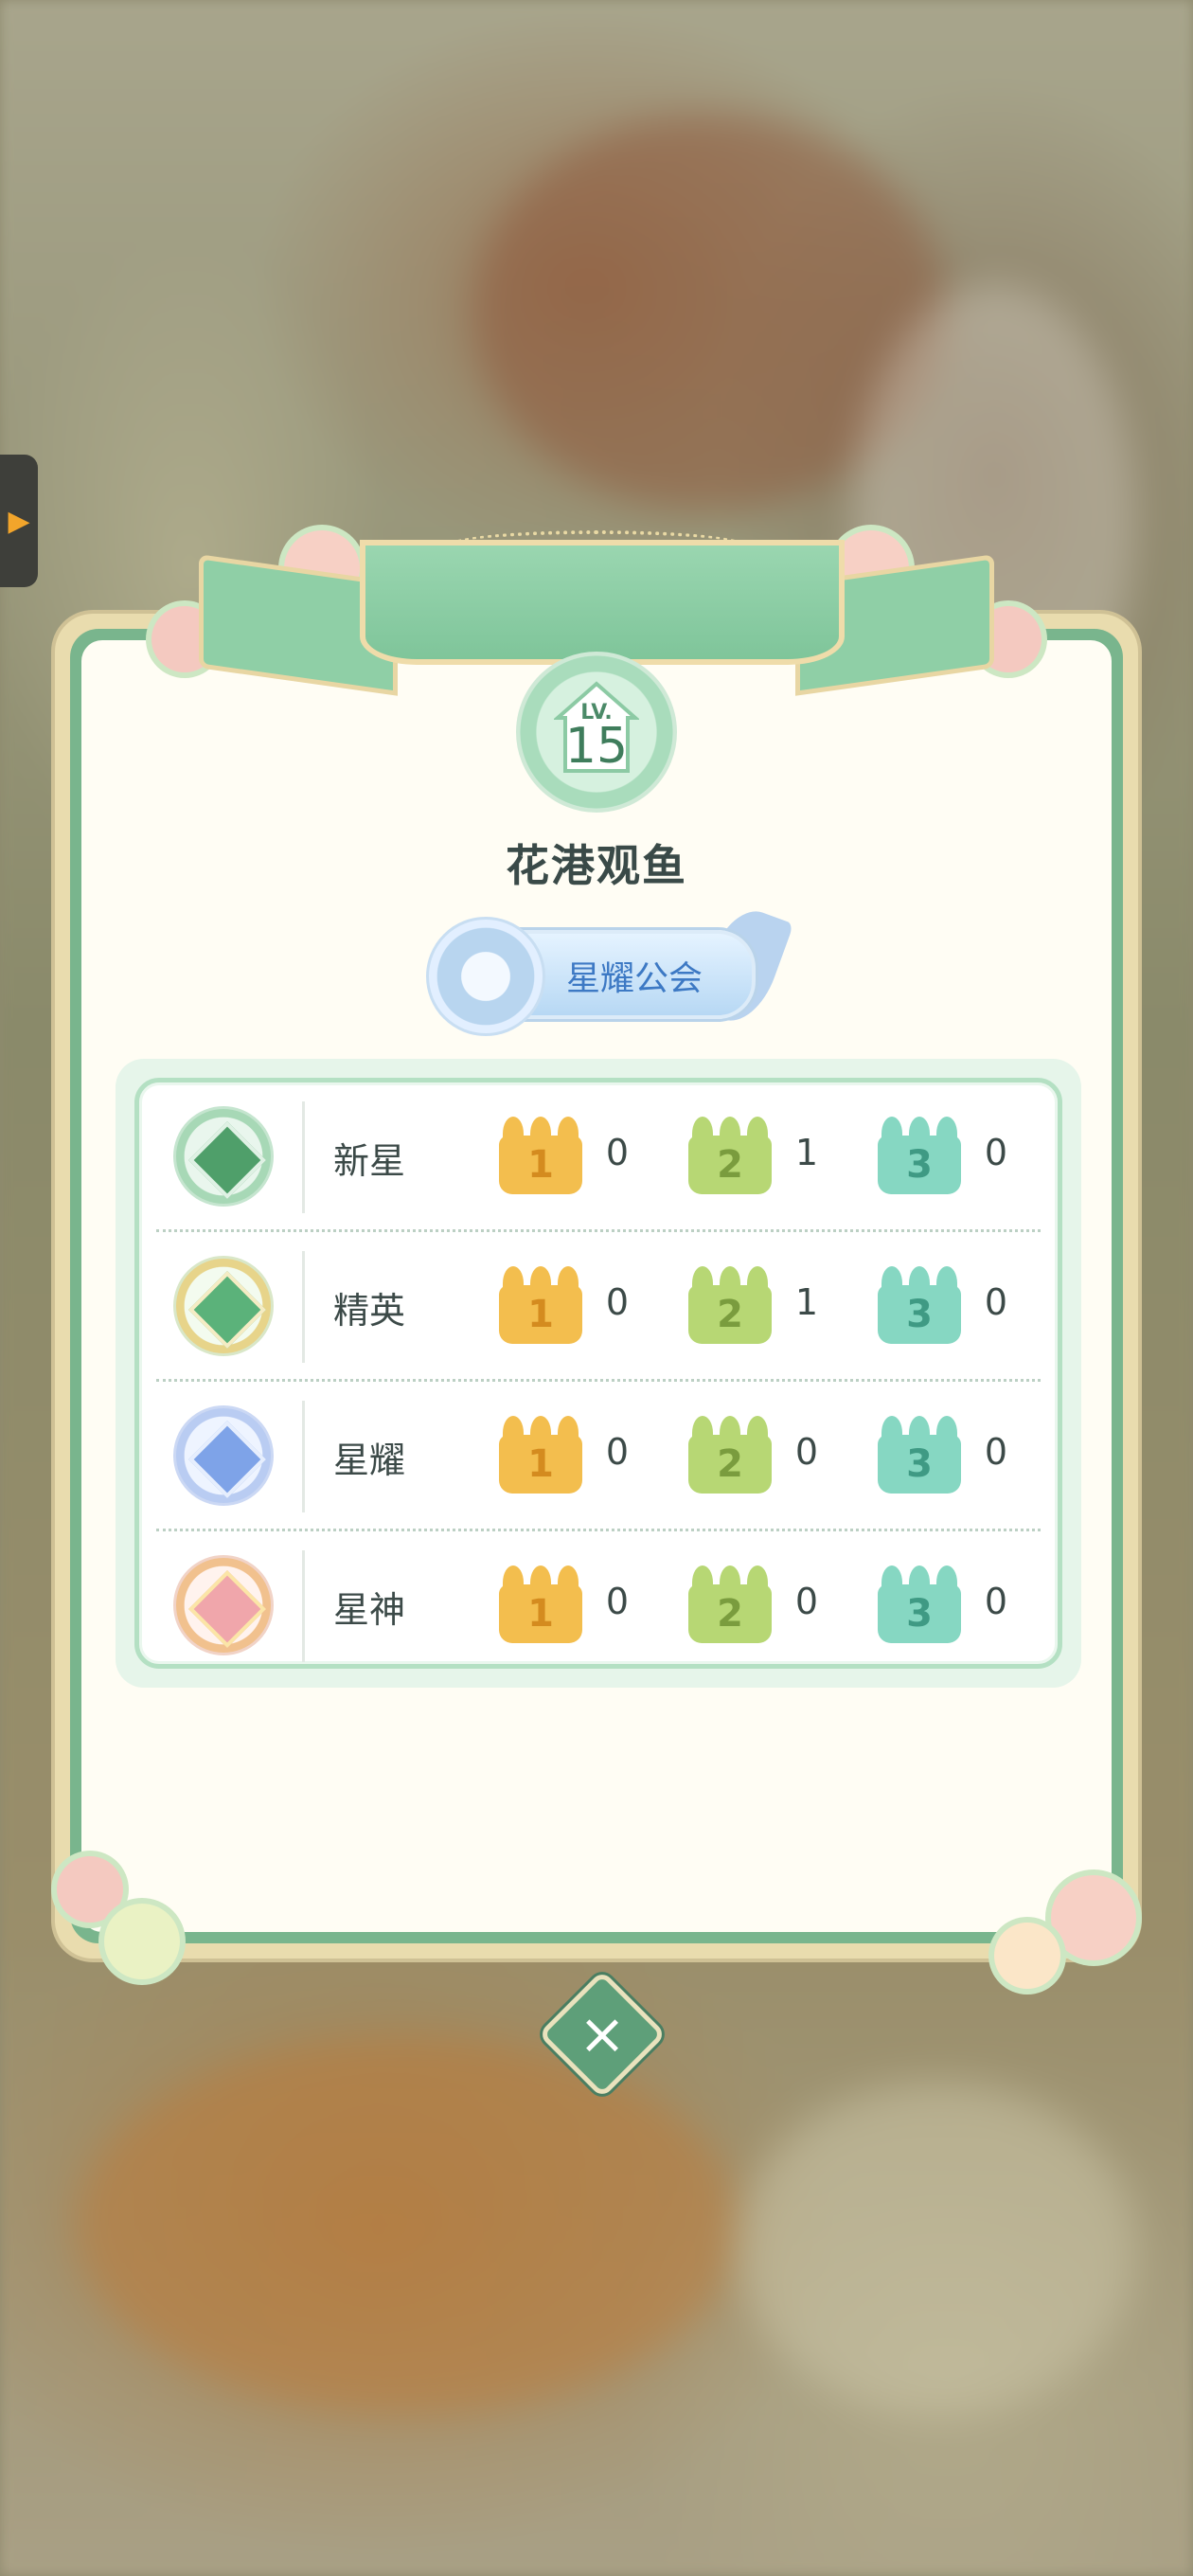 This screenshot has height=2576, width=1193. What do you see at coordinates (598, 1456) in the screenshot?
I see `rank-row: 星耀 1 0 2 0 3 0` at bounding box center [598, 1456].